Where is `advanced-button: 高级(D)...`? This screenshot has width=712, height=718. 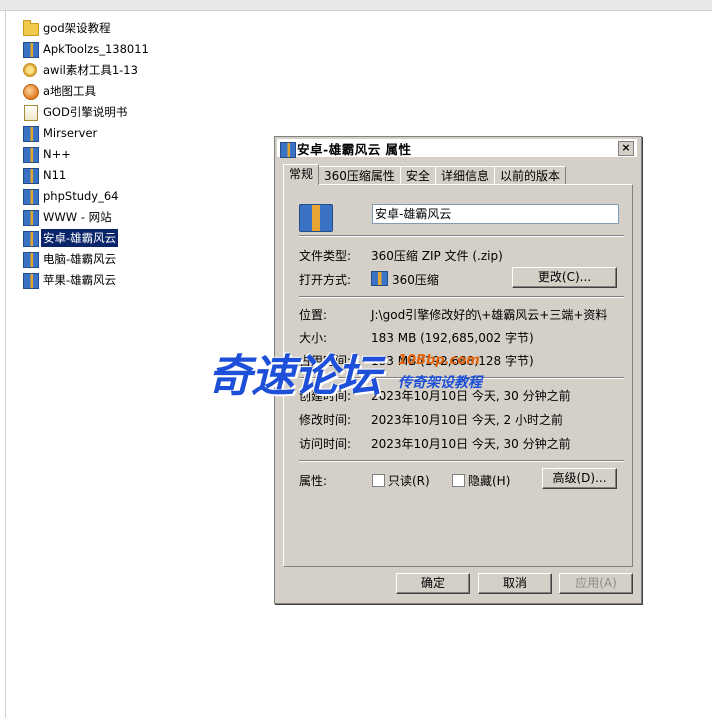 advanced-button: 高级(D)... is located at coordinates (579, 478).